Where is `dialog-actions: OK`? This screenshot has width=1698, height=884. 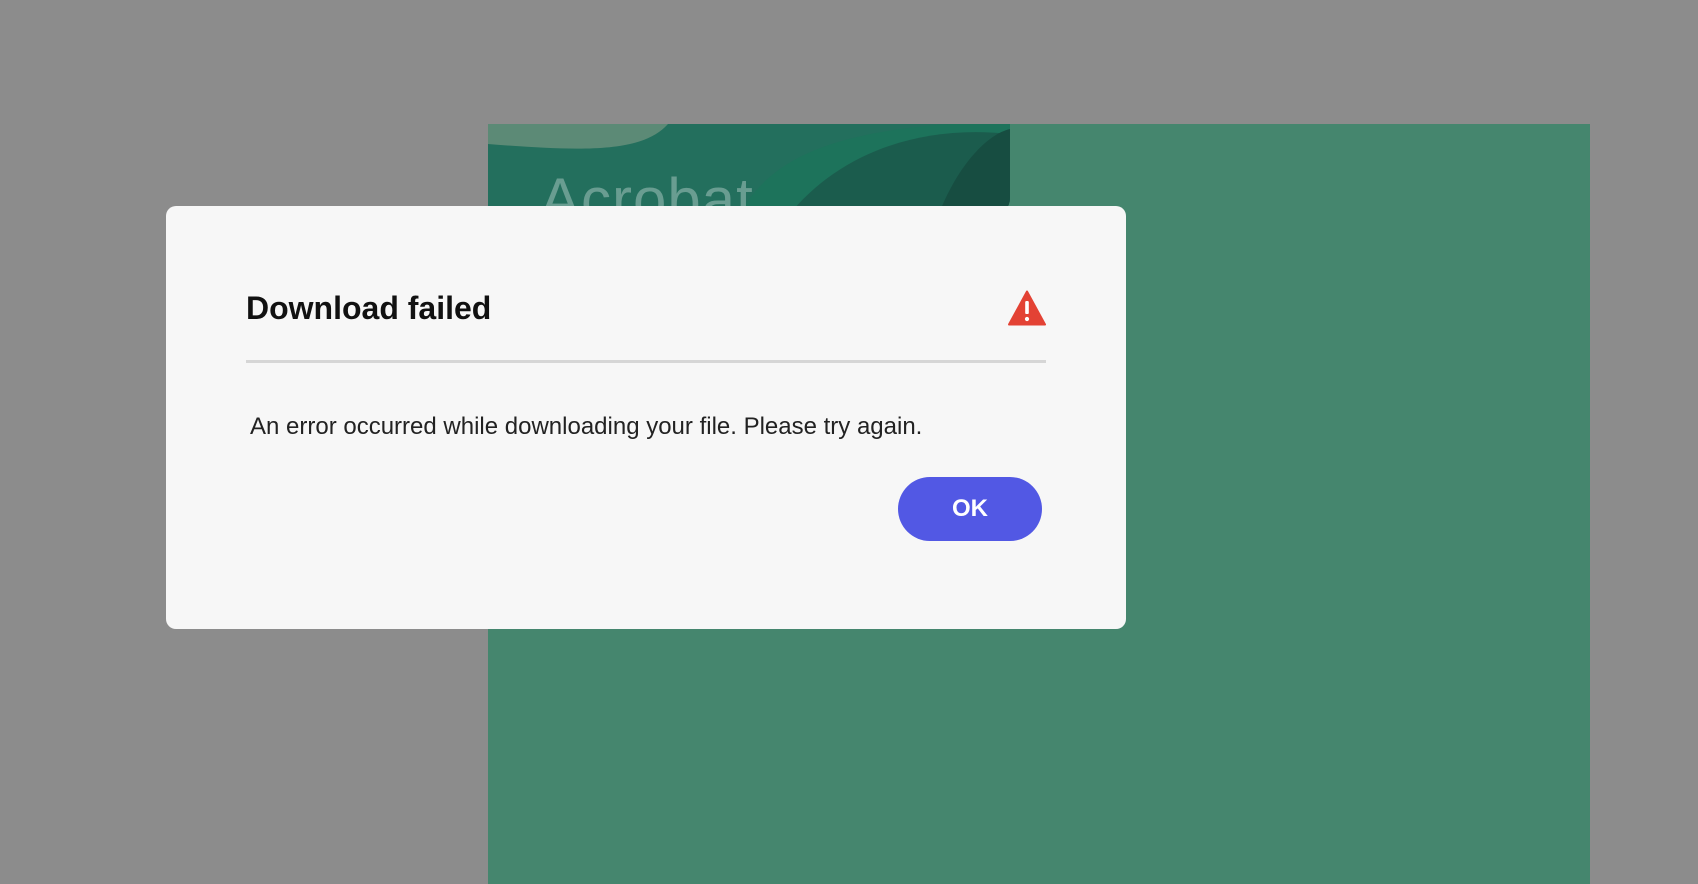 dialog-actions: OK is located at coordinates (646, 509).